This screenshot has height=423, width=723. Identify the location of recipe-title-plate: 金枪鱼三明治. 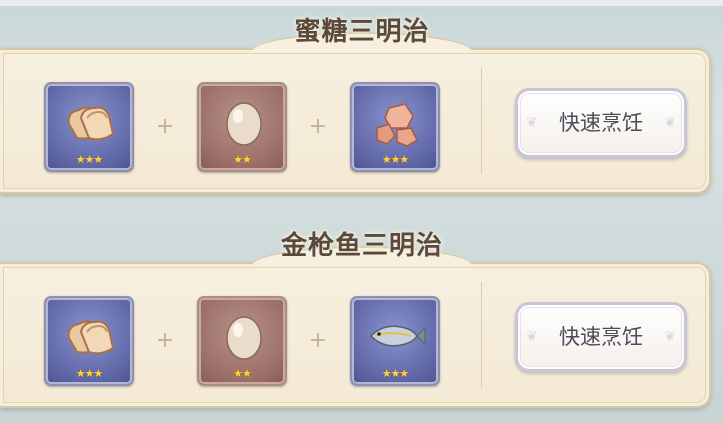
(362, 246).